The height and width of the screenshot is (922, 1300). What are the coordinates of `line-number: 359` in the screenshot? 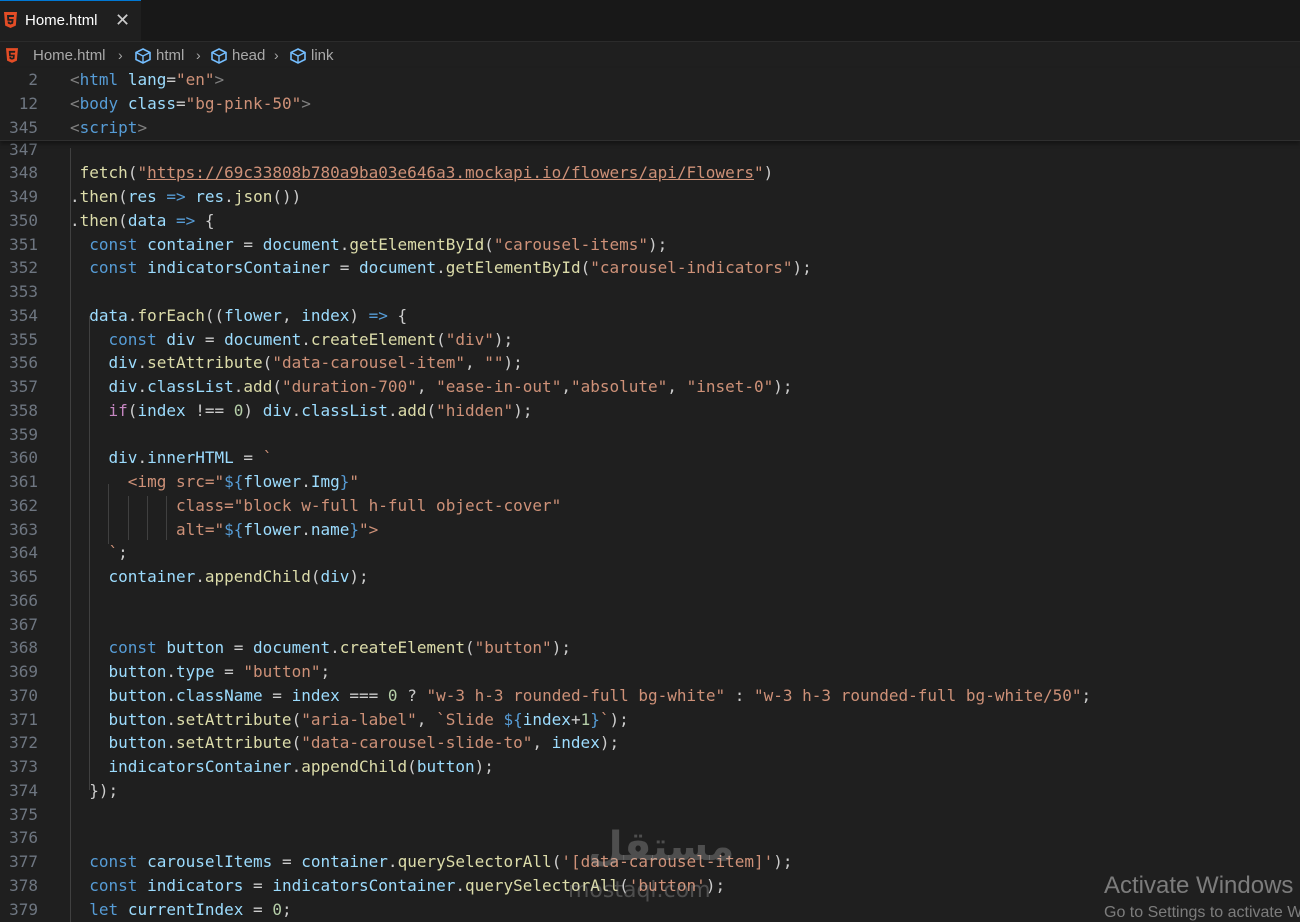 It's located at (23, 434).